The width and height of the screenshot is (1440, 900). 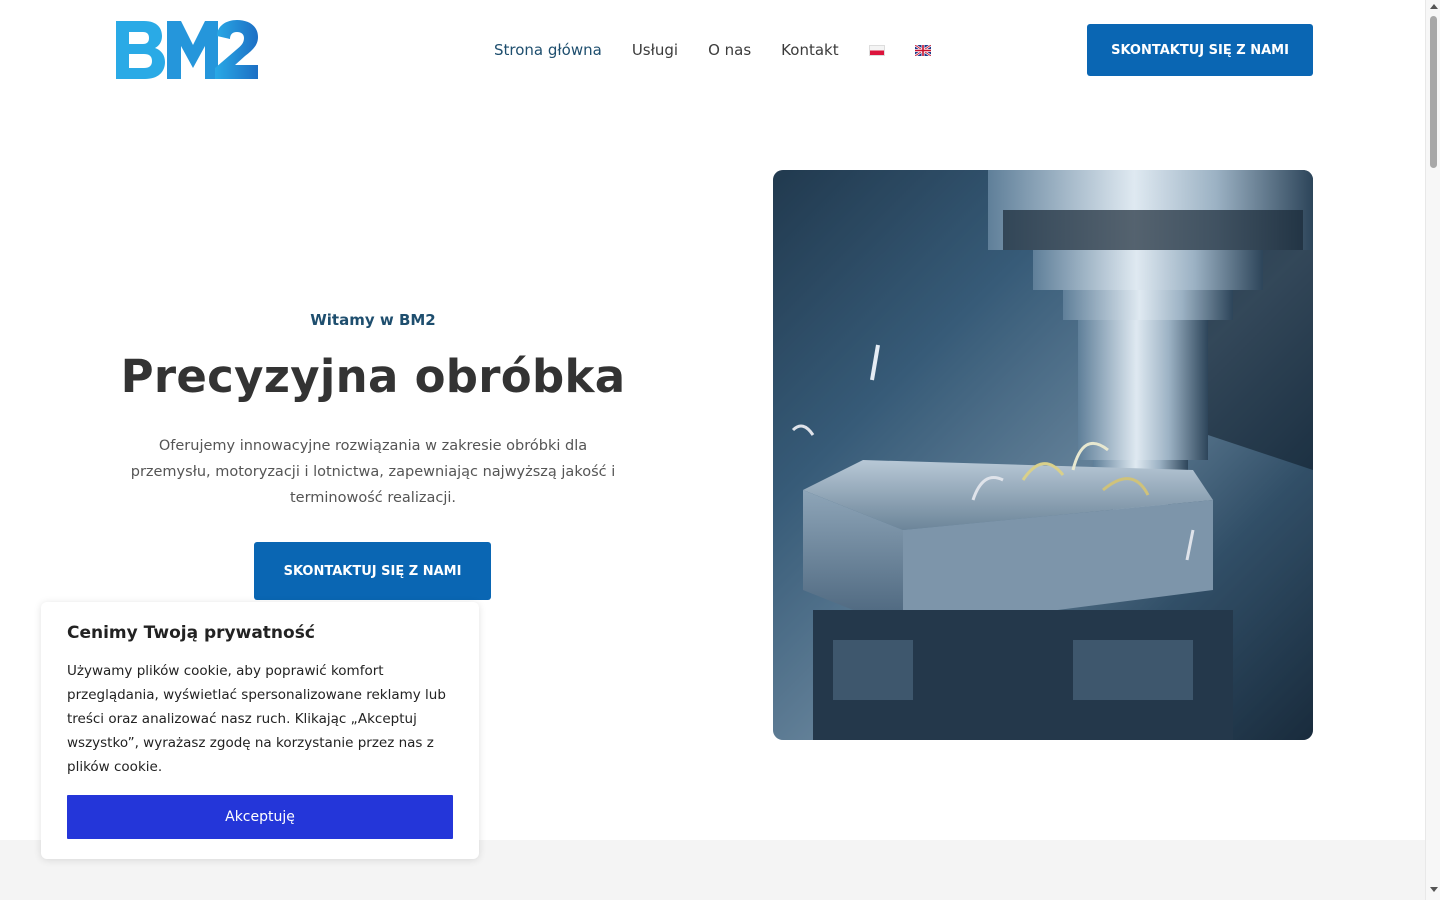 I want to click on cookie-accept-button: Akceptuję, so click(x=260, y=817).